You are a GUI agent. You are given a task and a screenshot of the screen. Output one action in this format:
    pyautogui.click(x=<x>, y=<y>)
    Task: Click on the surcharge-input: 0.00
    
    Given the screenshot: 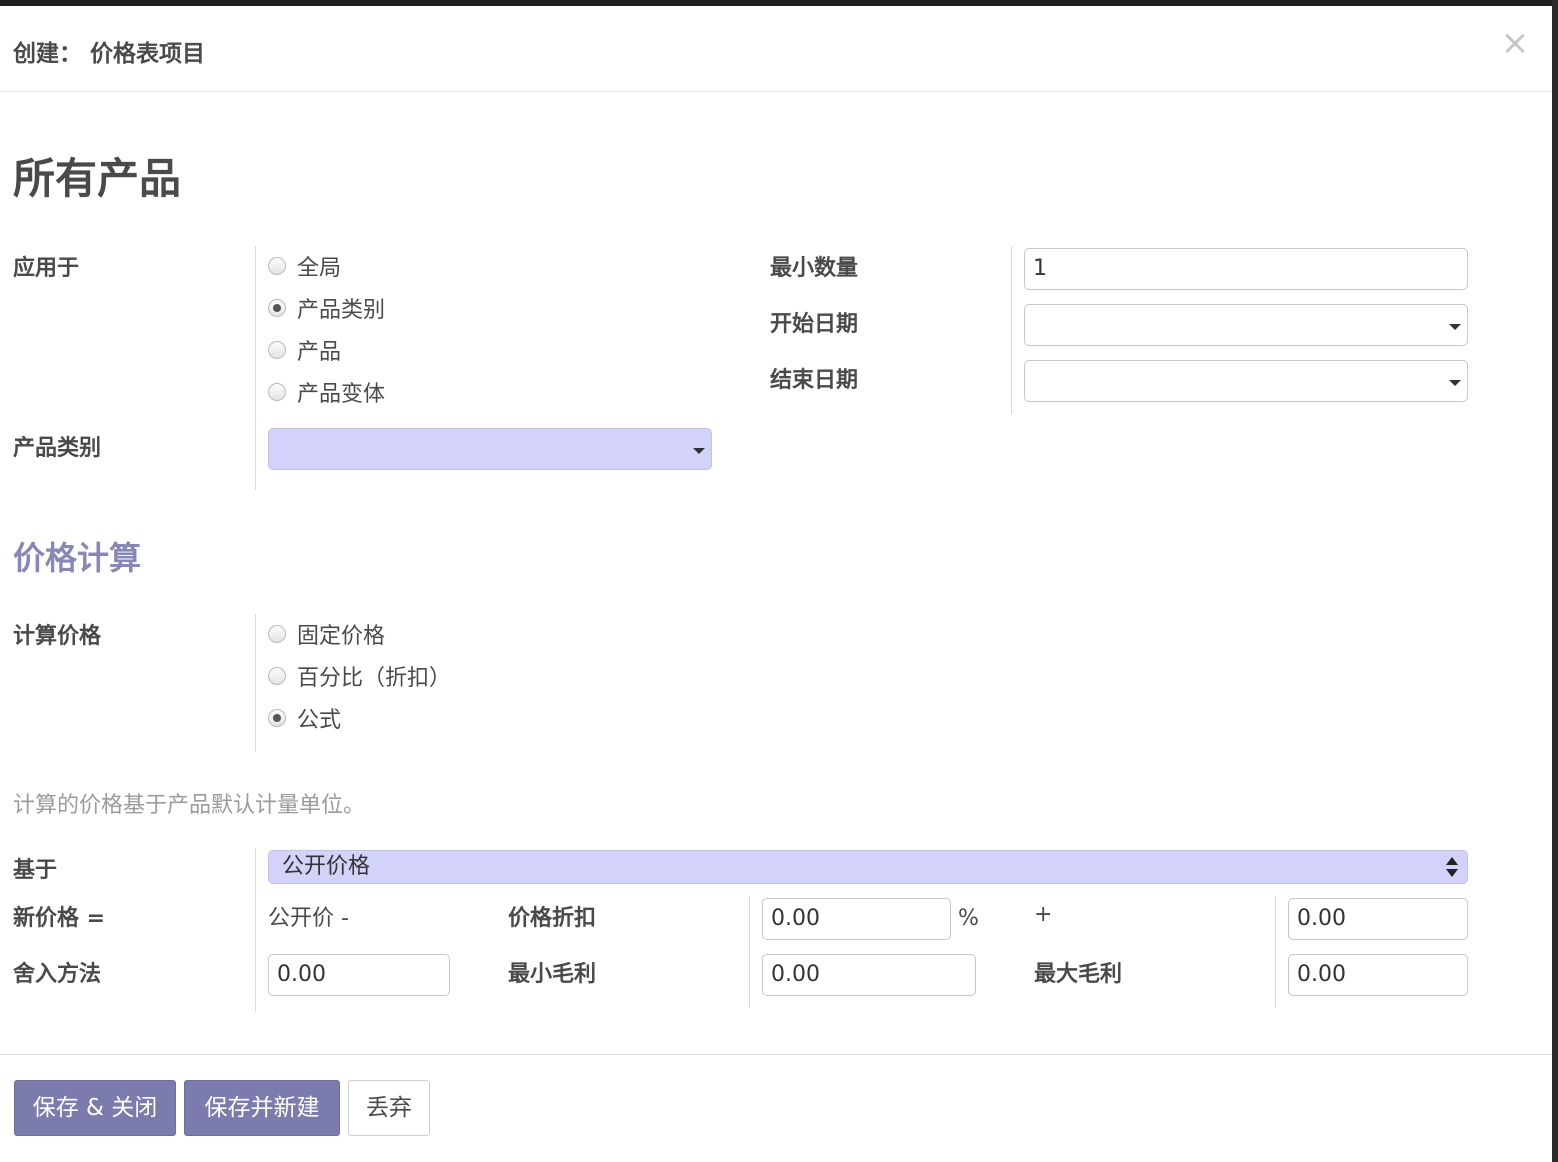 What is the action you would take?
    pyautogui.click(x=1378, y=919)
    